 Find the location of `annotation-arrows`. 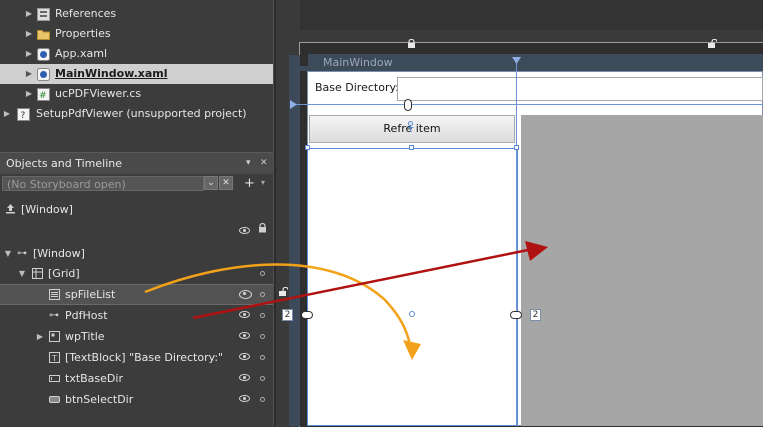

annotation-arrows is located at coordinates (346, 300).